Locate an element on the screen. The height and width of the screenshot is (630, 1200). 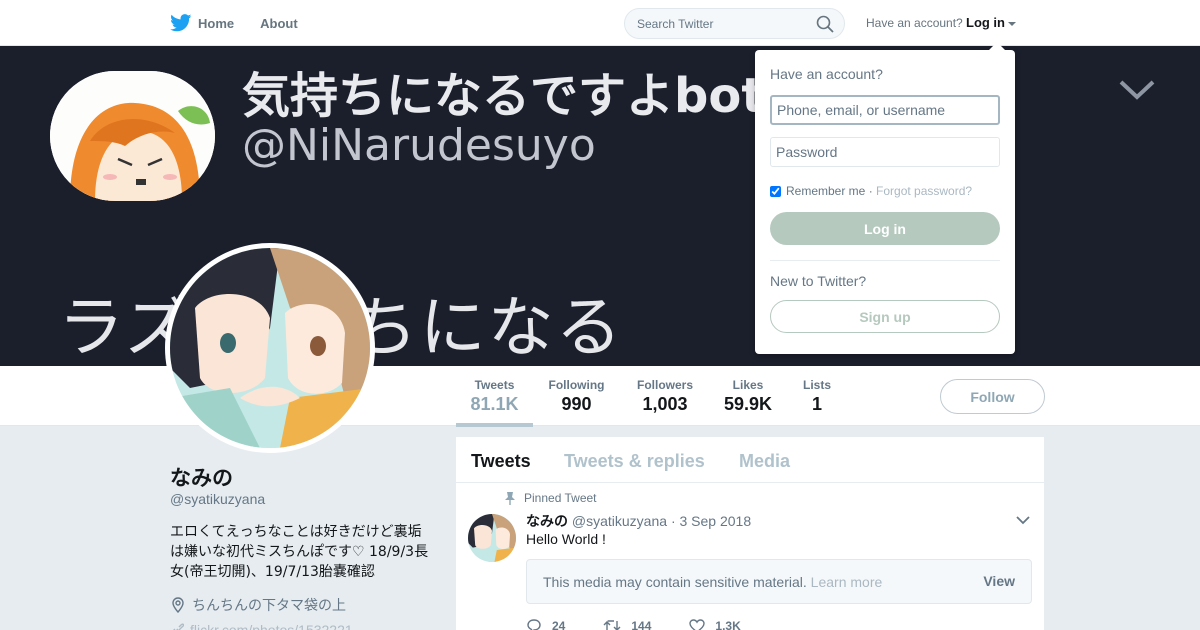
heart-icon is located at coordinates (697, 624).